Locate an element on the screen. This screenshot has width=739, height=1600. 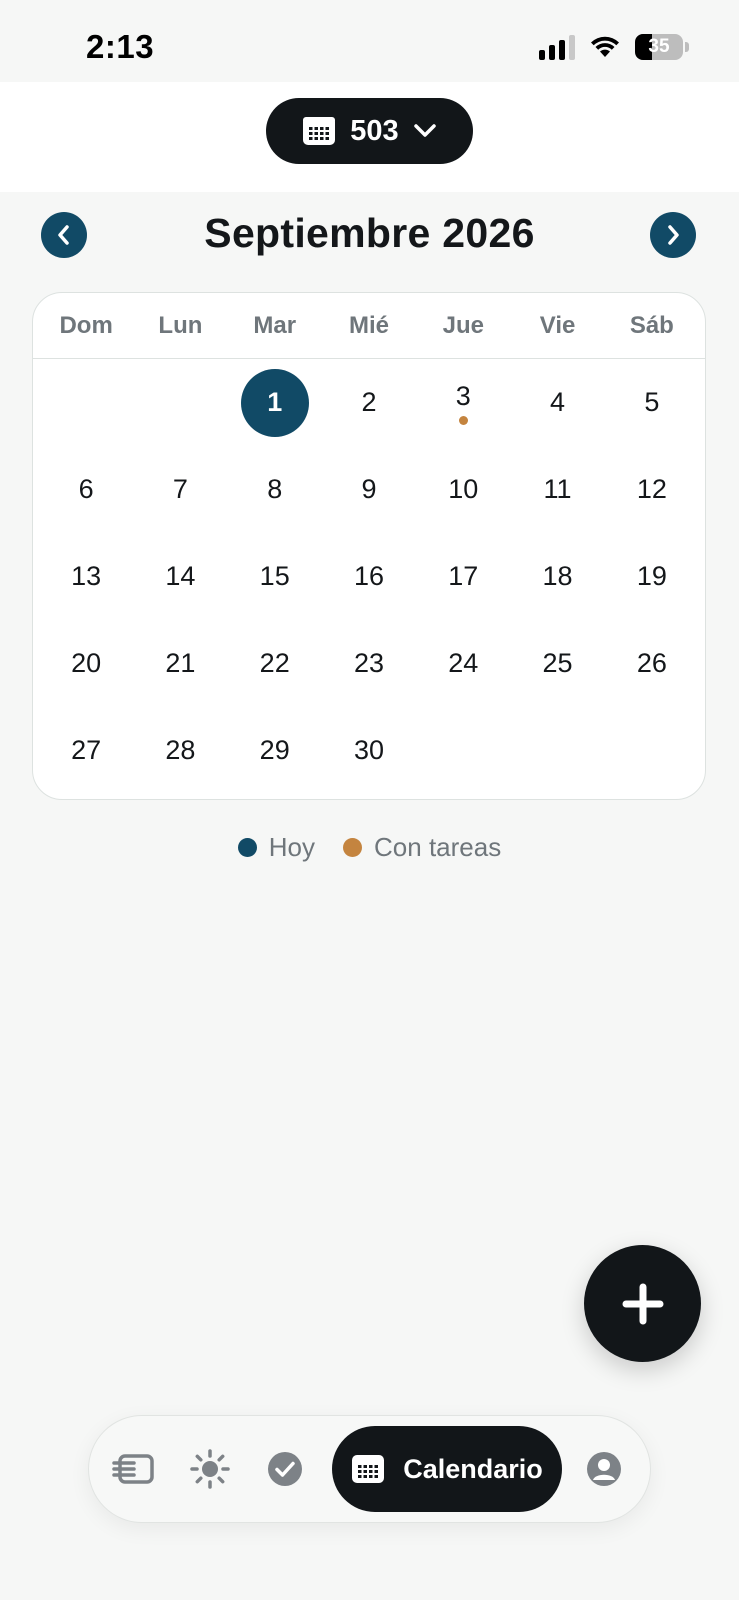
day-cell-24: 24 is located at coordinates (463, 663).